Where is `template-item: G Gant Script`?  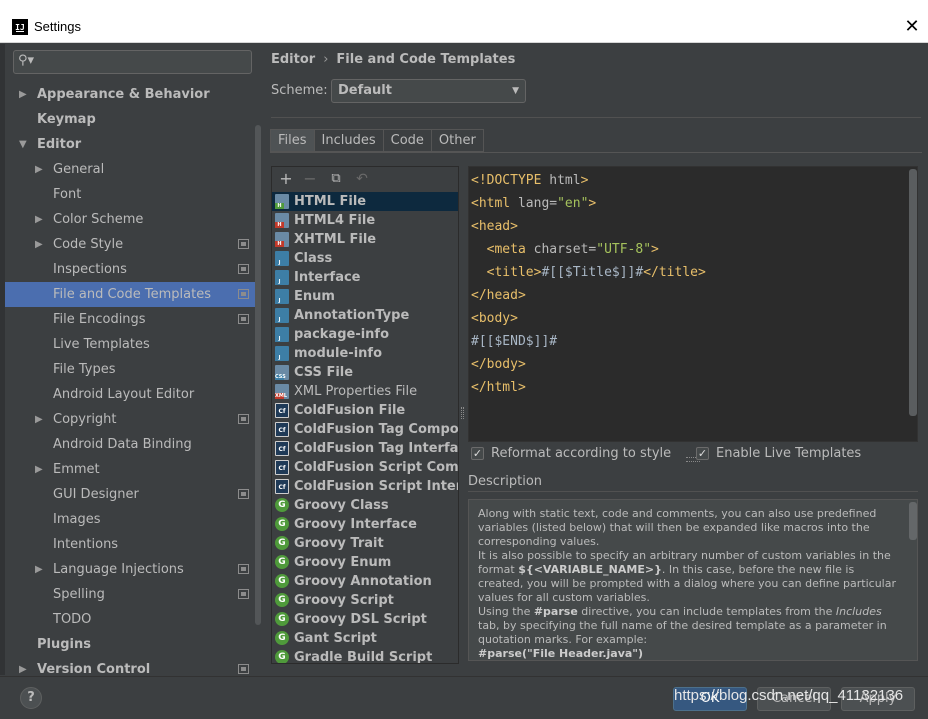
template-item: G Gant Script is located at coordinates (365, 638).